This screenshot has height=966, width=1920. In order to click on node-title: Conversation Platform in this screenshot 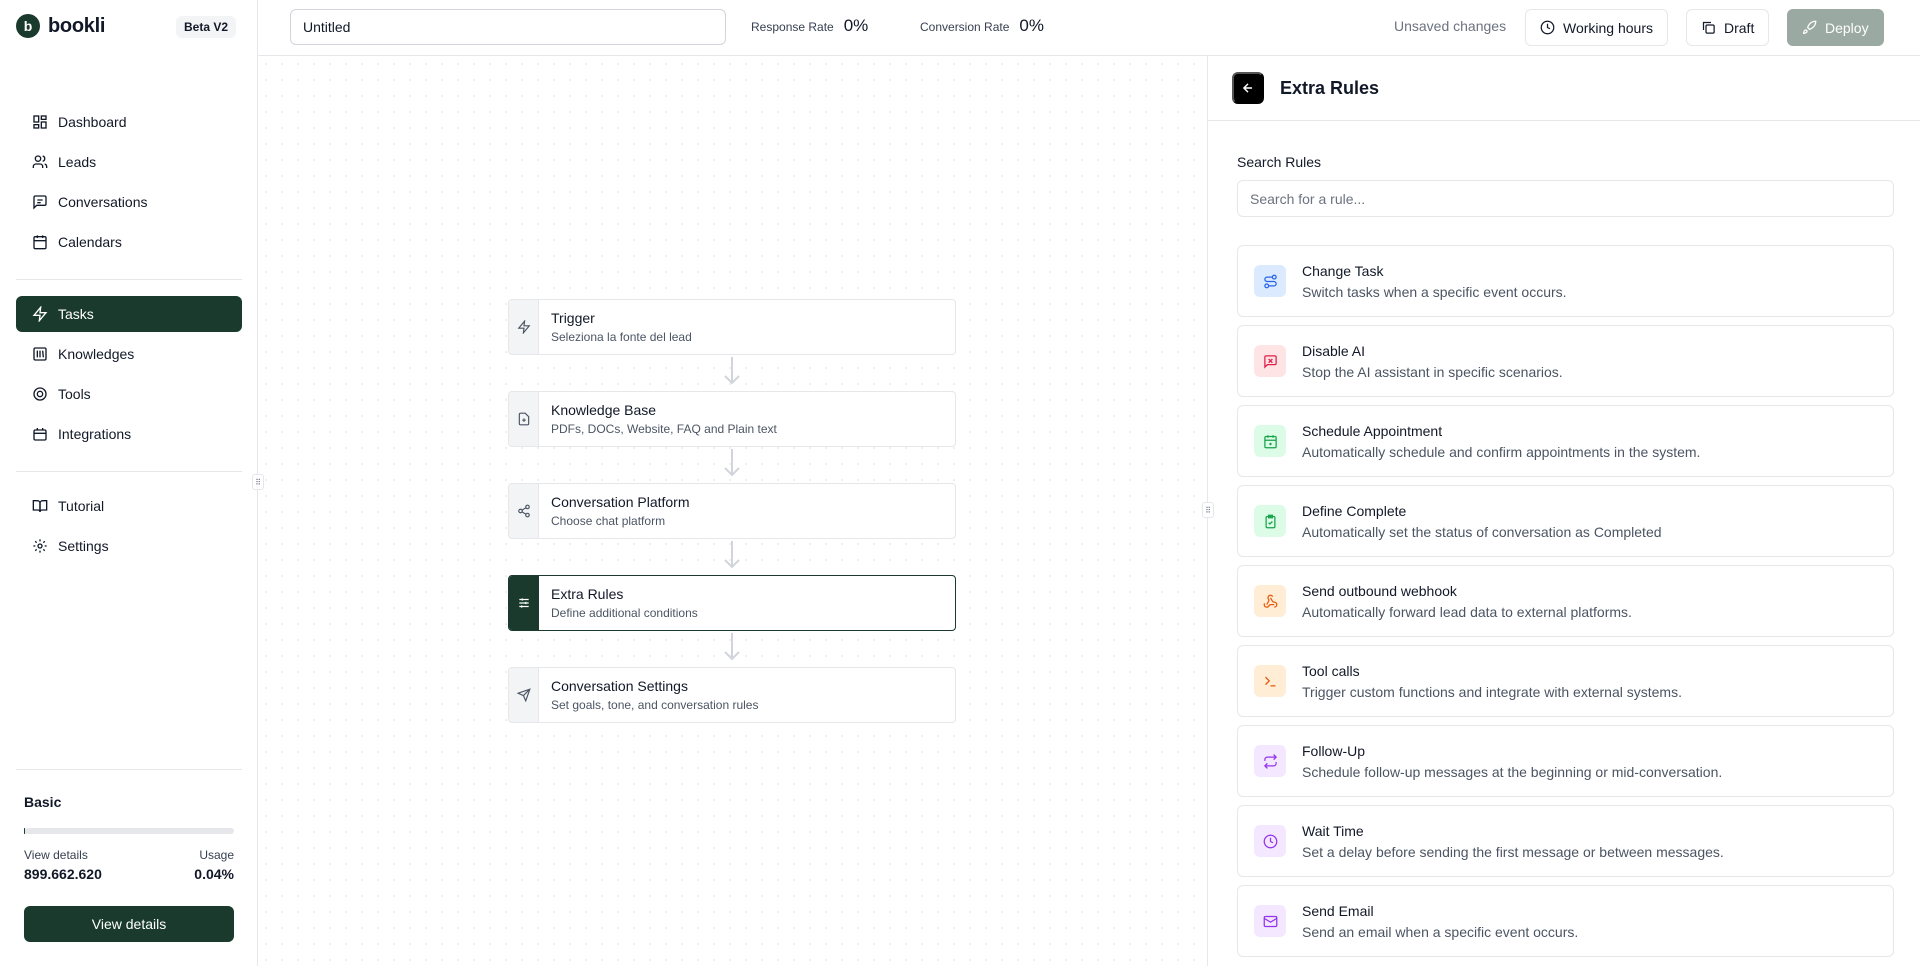, I will do `click(620, 502)`.